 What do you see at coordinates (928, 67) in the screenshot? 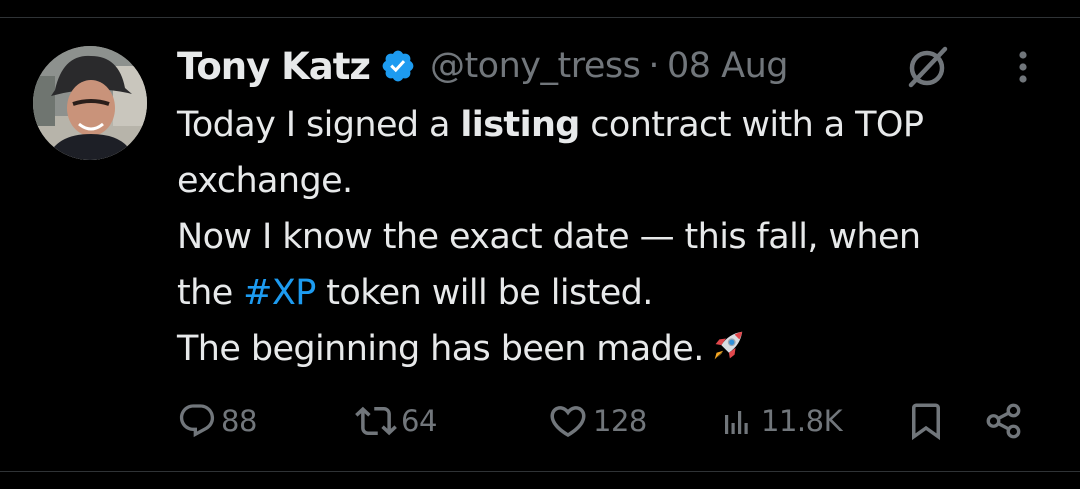
I see `grok-icon` at bounding box center [928, 67].